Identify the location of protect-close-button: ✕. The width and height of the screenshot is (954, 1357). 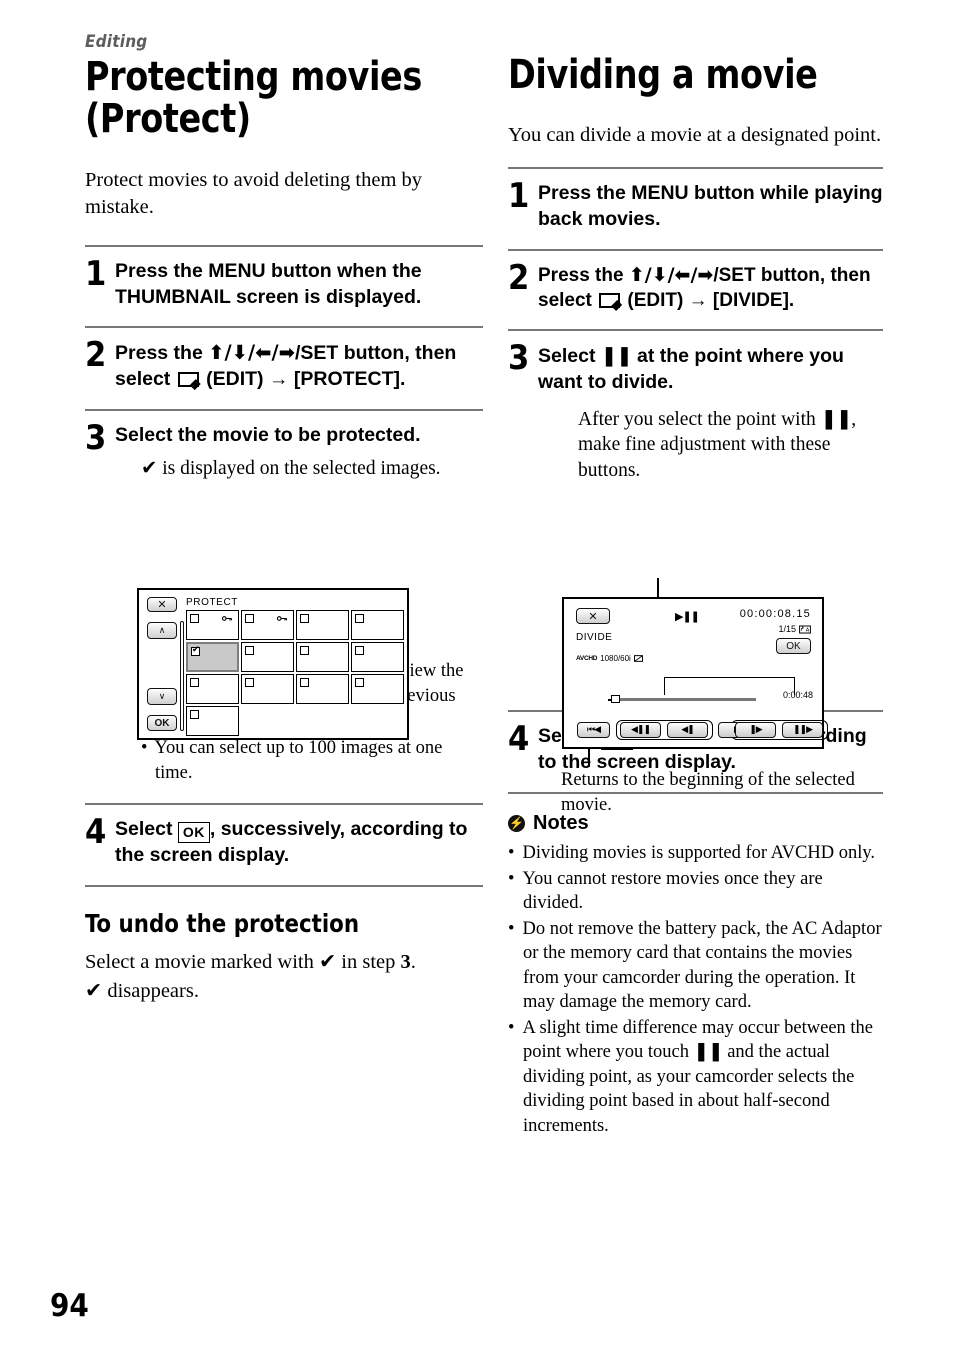
(162, 604).